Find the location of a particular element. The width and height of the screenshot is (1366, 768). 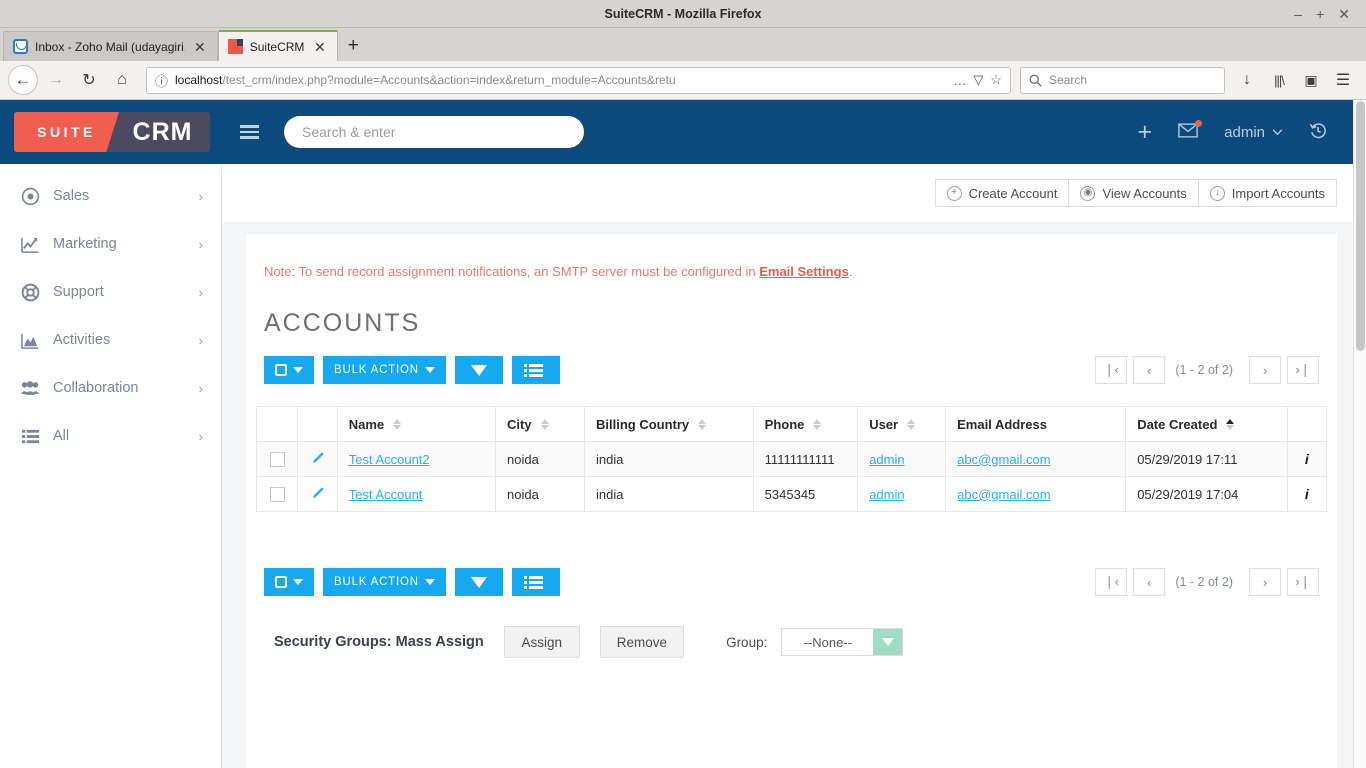

sidebar-item-sales: Sales › is located at coordinates (110, 196).